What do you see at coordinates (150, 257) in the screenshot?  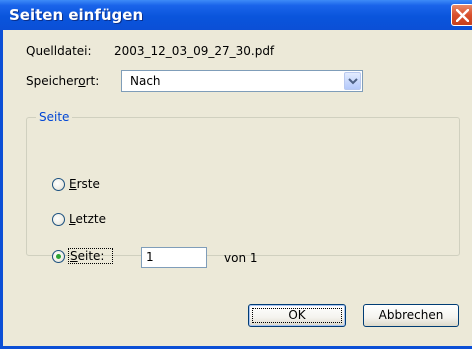 I see `page-number-value: 1` at bounding box center [150, 257].